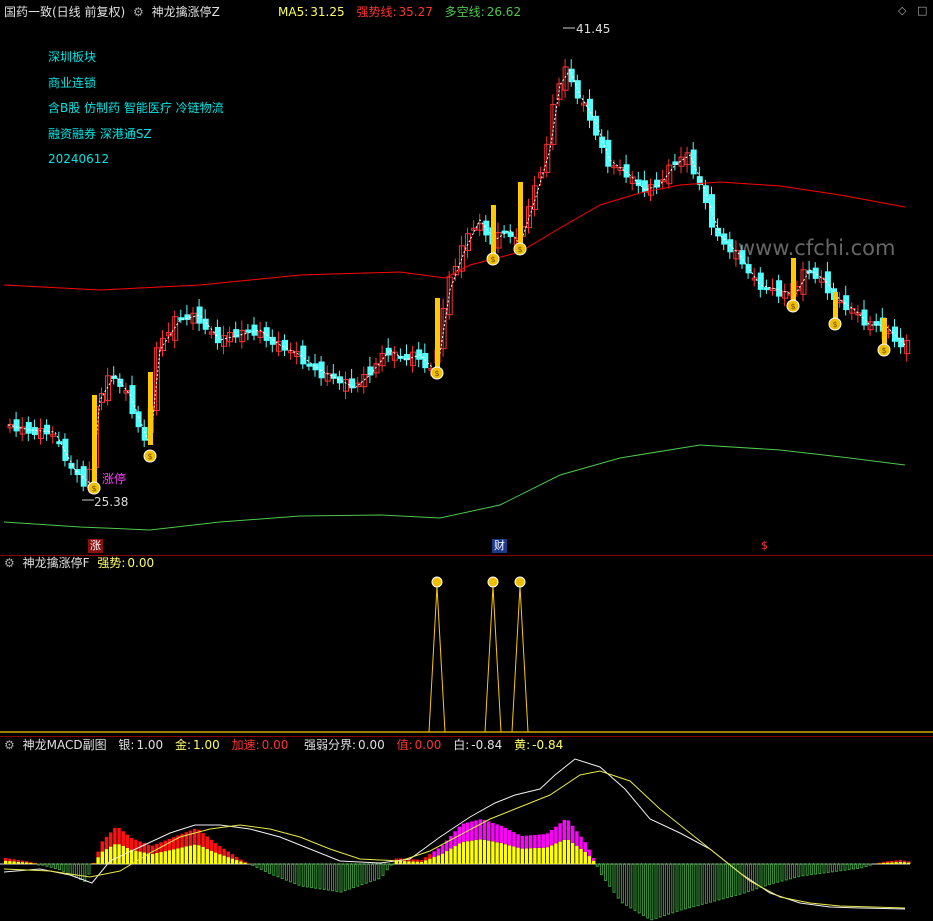  Describe the element at coordinates (593, 29) in the screenshot. I see `high-price-label: 41.45` at that location.